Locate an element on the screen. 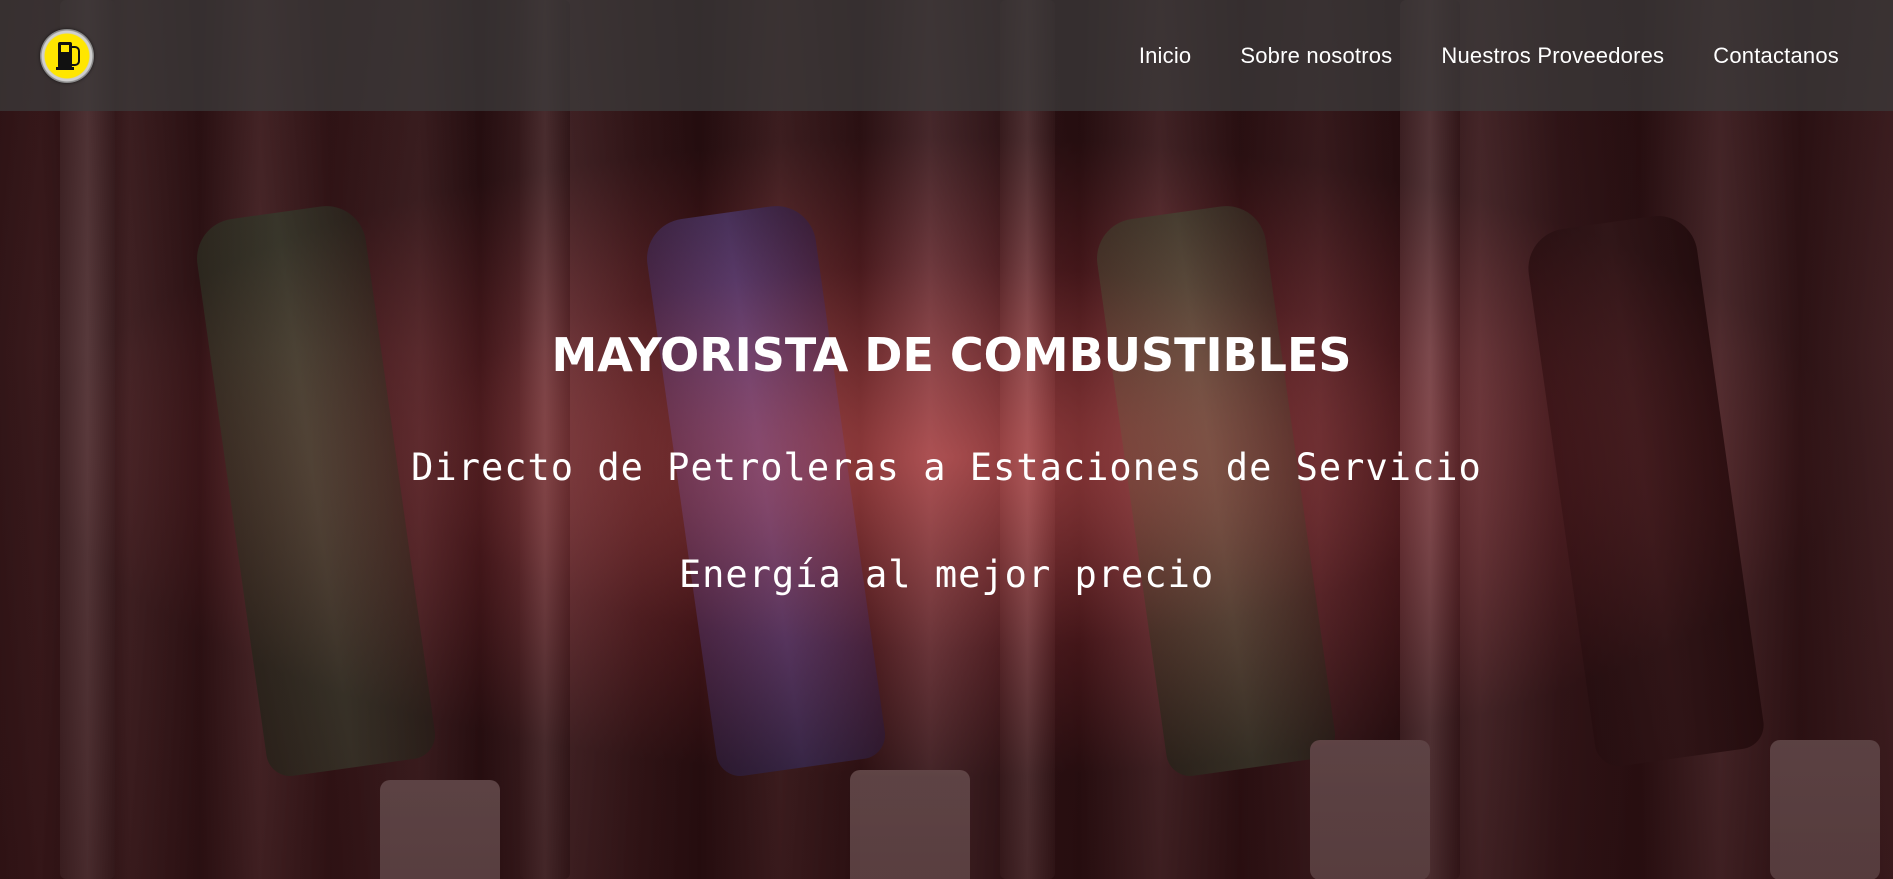 The height and width of the screenshot is (879, 1893). nav-link-nuestros-proveedores: Nuestros Proveedores is located at coordinates (1552, 56).